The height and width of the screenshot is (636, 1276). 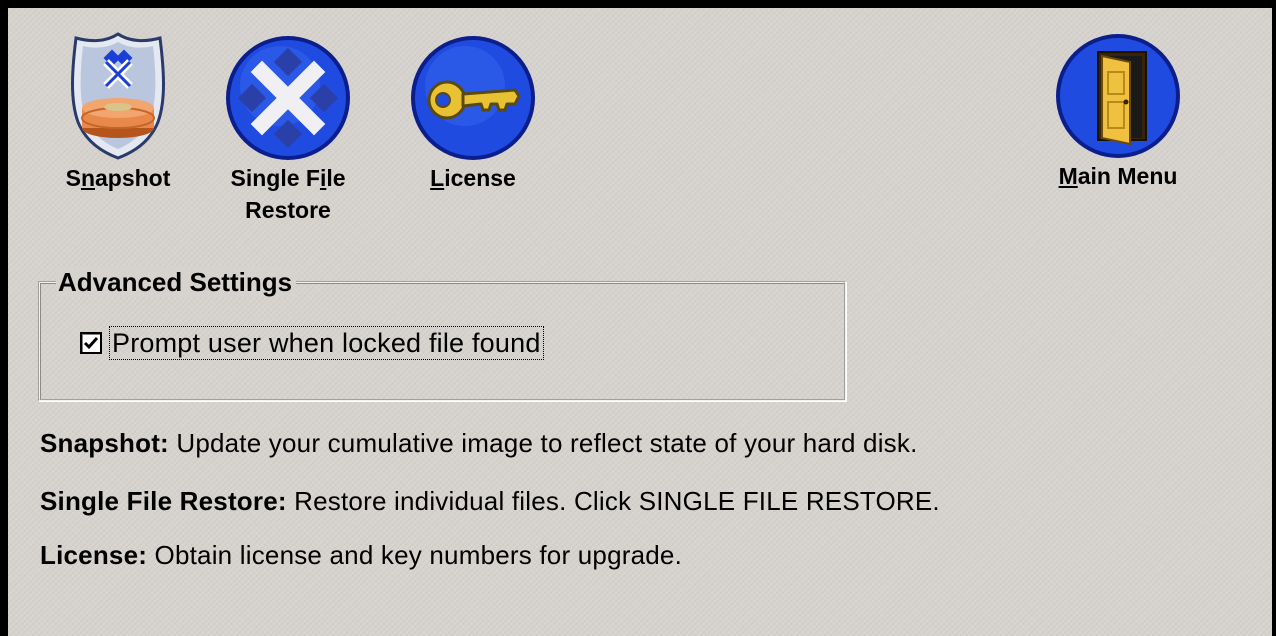 What do you see at coordinates (176, 282) in the screenshot?
I see `advanced-settings-title: Advanced Settings` at bounding box center [176, 282].